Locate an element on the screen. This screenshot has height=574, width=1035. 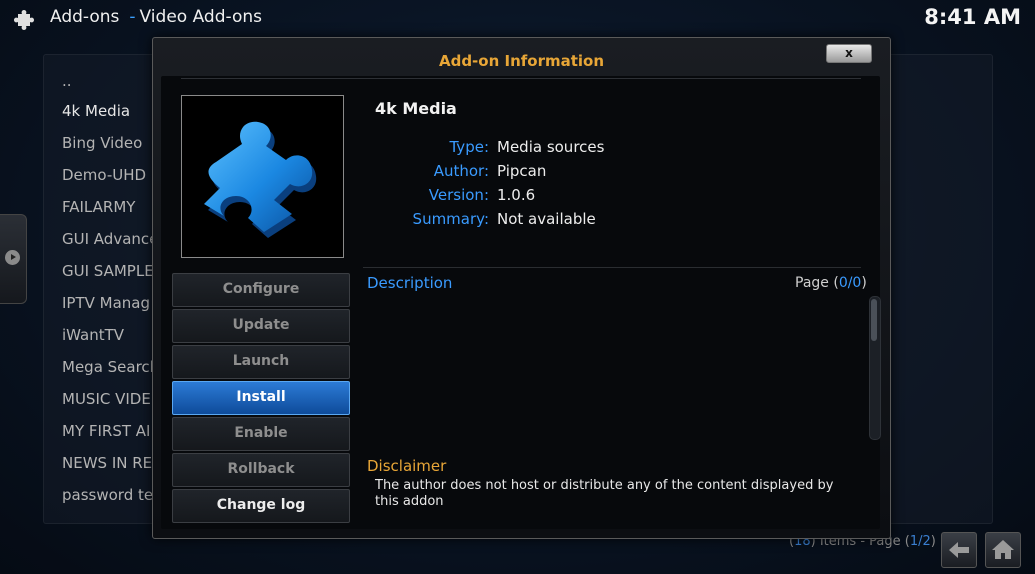
version-value: 1.0.6 is located at coordinates (516, 195).